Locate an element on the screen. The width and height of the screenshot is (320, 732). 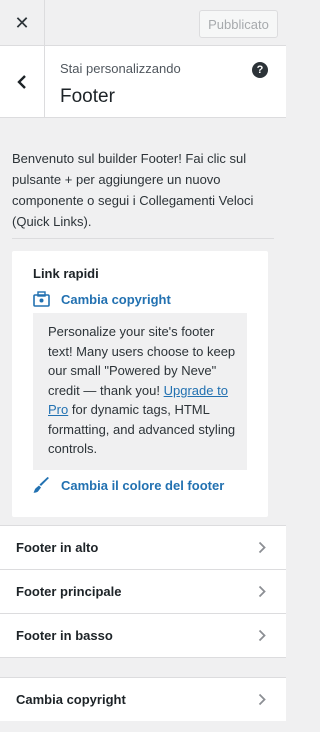
close-icon: ✕ is located at coordinates (22, 23).